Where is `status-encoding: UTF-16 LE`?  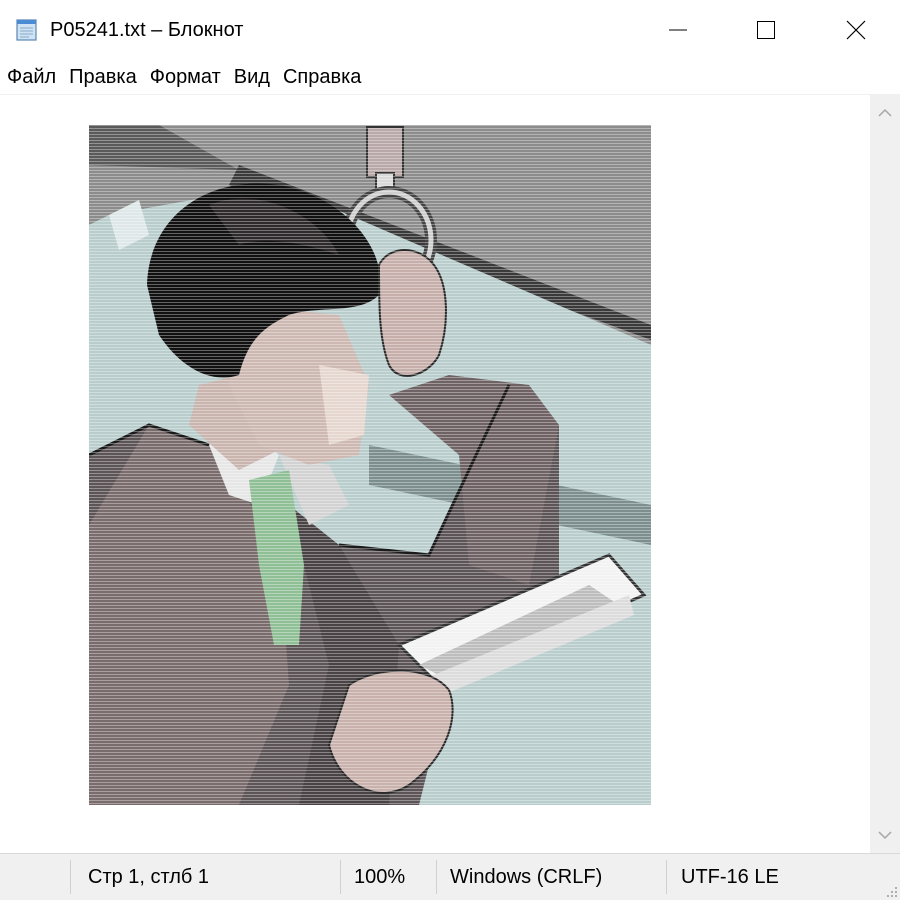
status-encoding: UTF-16 LE is located at coordinates (730, 877).